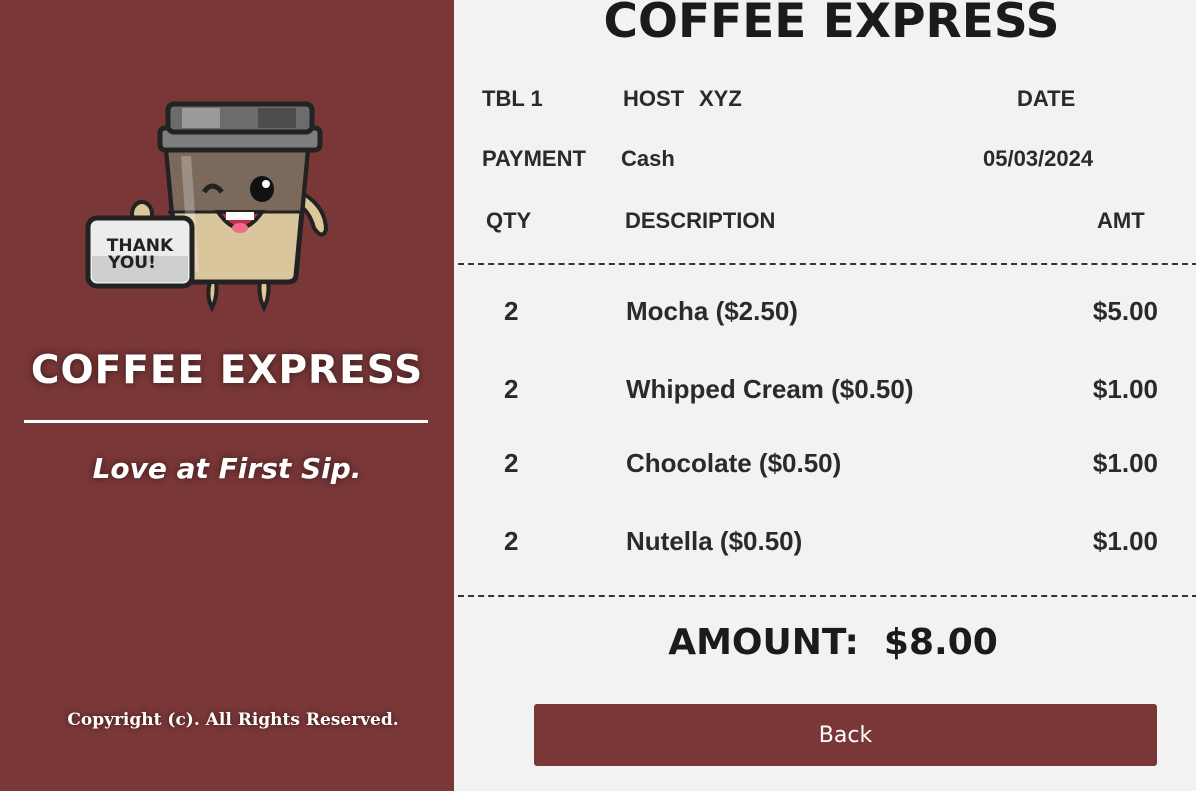 This screenshot has width=1196, height=791. What do you see at coordinates (509, 220) in the screenshot?
I see `column-header-qty: QTY` at bounding box center [509, 220].